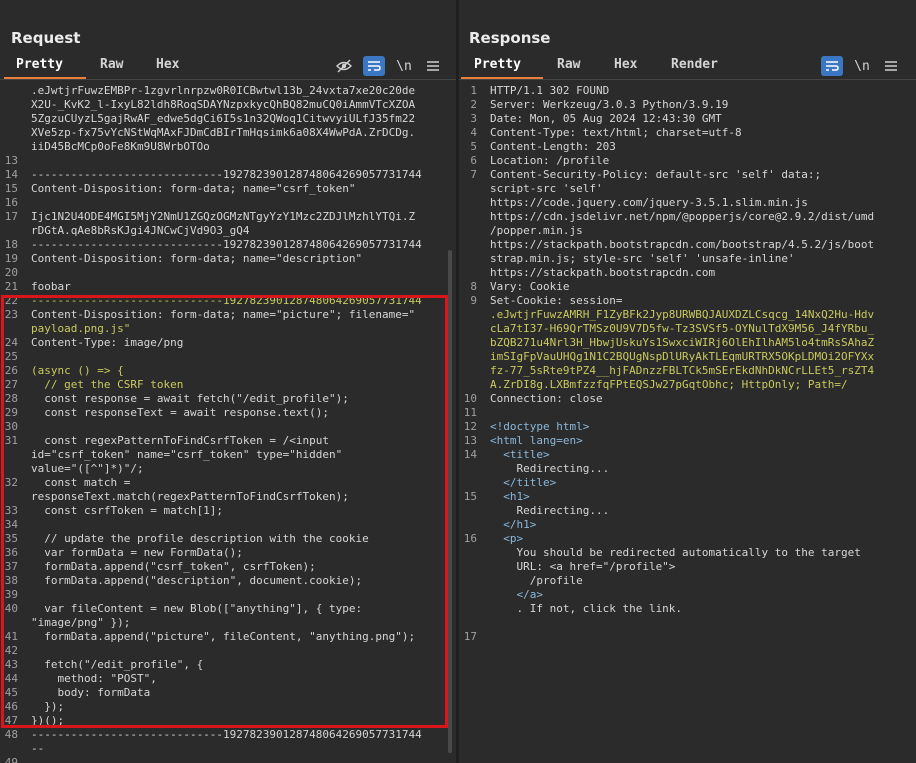  Describe the element at coordinates (616, 132) in the screenshot. I see `code-line: Content-Type: text/html; charset=utf-8` at that location.